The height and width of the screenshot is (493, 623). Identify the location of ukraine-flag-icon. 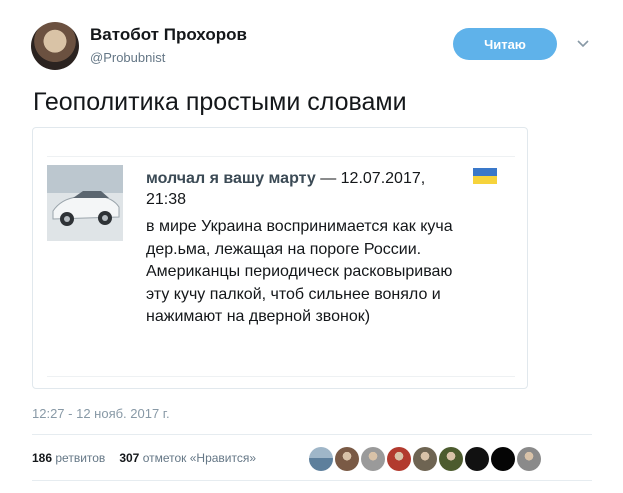
(485, 176).